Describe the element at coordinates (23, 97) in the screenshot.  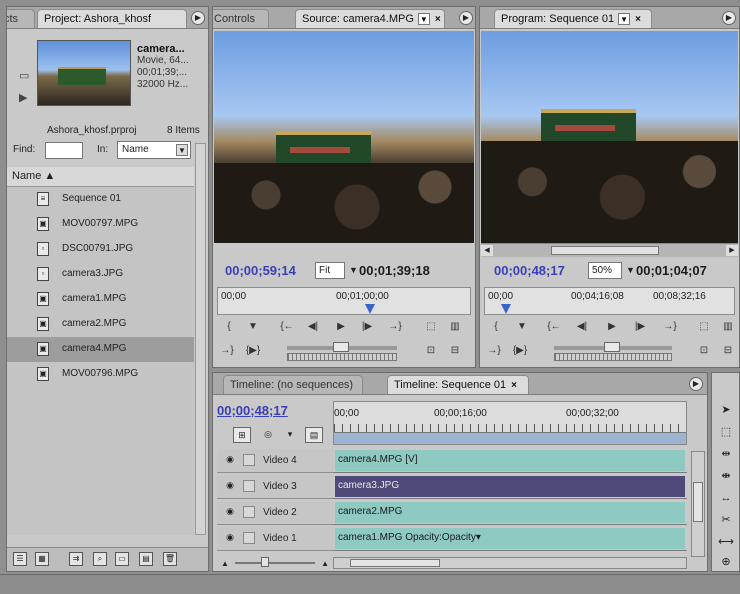
I see `play-preview-icon: ▶` at that location.